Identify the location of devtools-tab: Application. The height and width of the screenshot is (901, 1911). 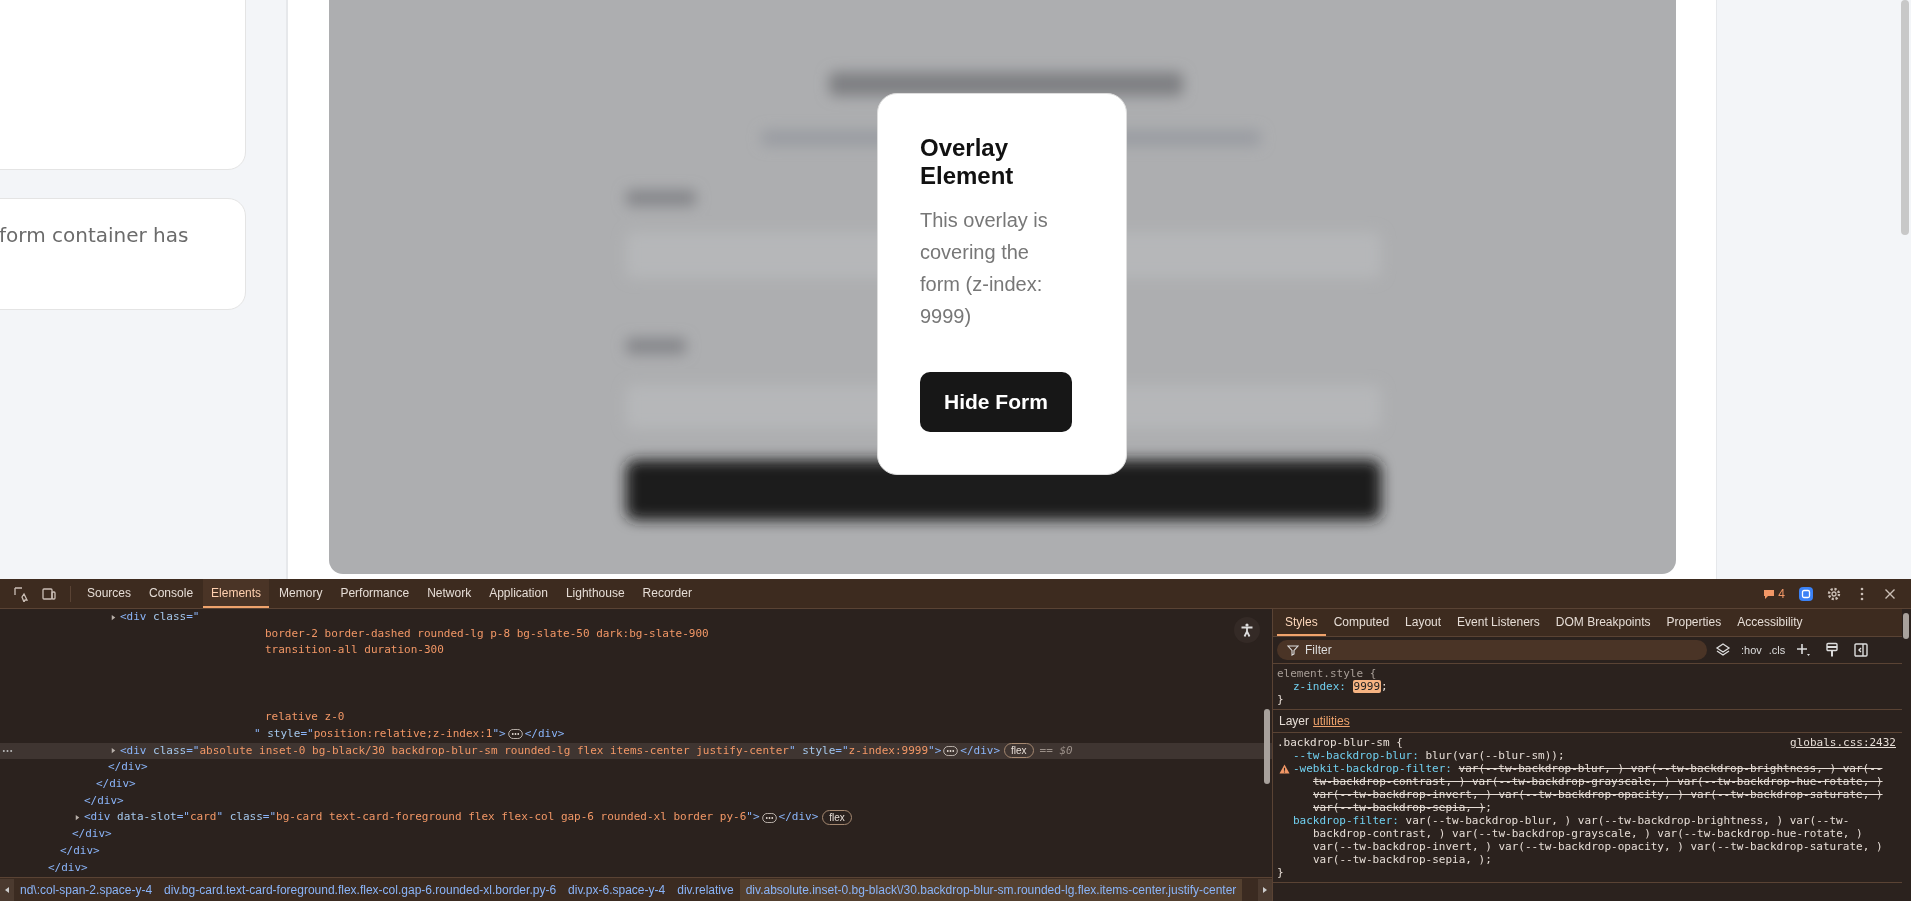
(518, 593).